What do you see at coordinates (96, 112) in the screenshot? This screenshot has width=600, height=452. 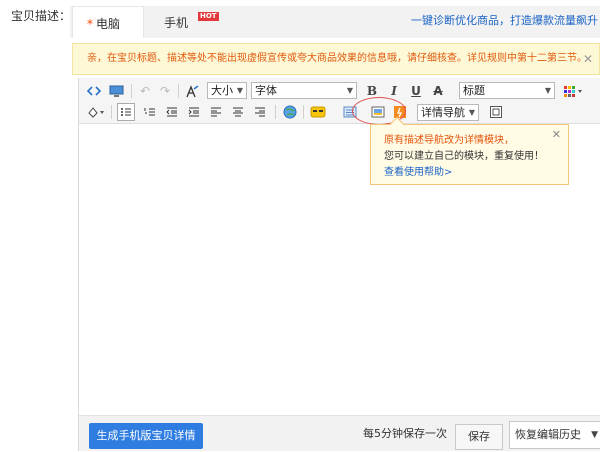 I see `fill-color-icon` at bounding box center [96, 112].